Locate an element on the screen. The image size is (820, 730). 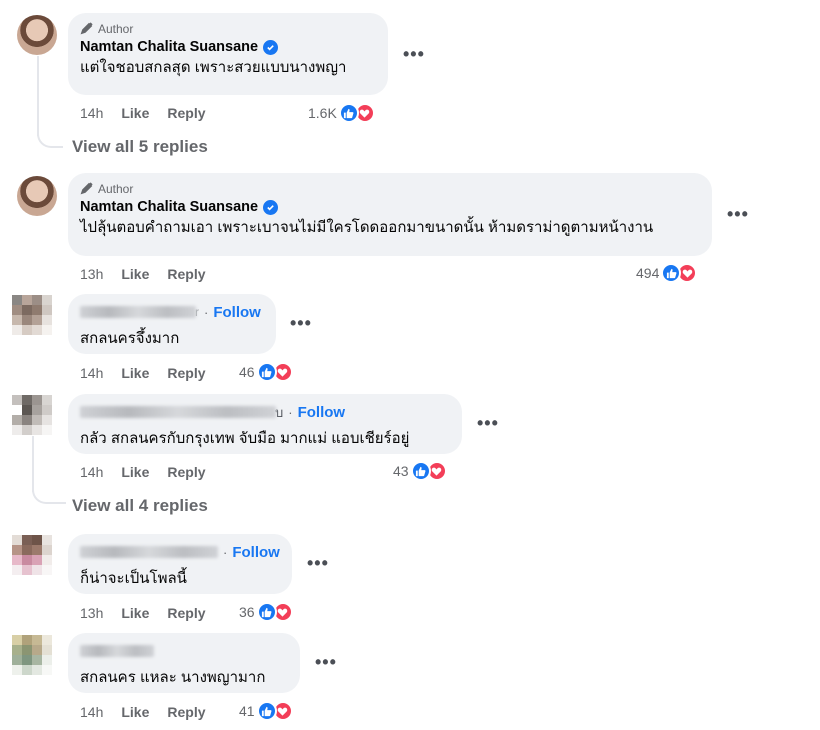
reaction-summary: 494 is located at coordinates (667, 273).